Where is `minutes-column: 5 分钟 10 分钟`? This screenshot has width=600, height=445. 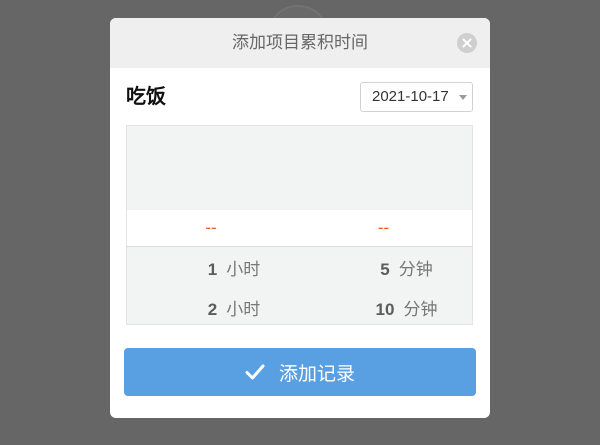 minutes-column: 5 分钟 10 分钟 is located at coordinates (385, 287).